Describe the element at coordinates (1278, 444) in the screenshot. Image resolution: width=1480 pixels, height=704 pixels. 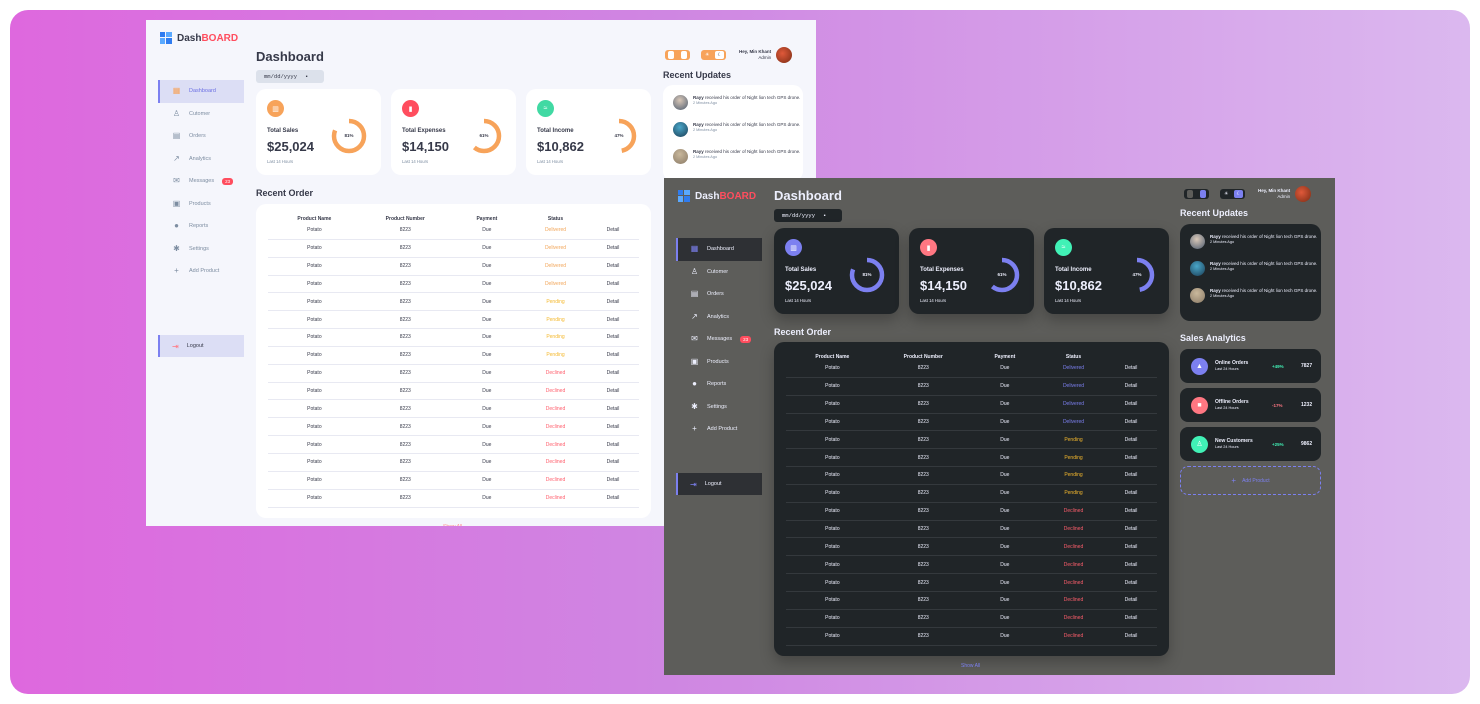
I see `analytics-change: +25%` at that location.